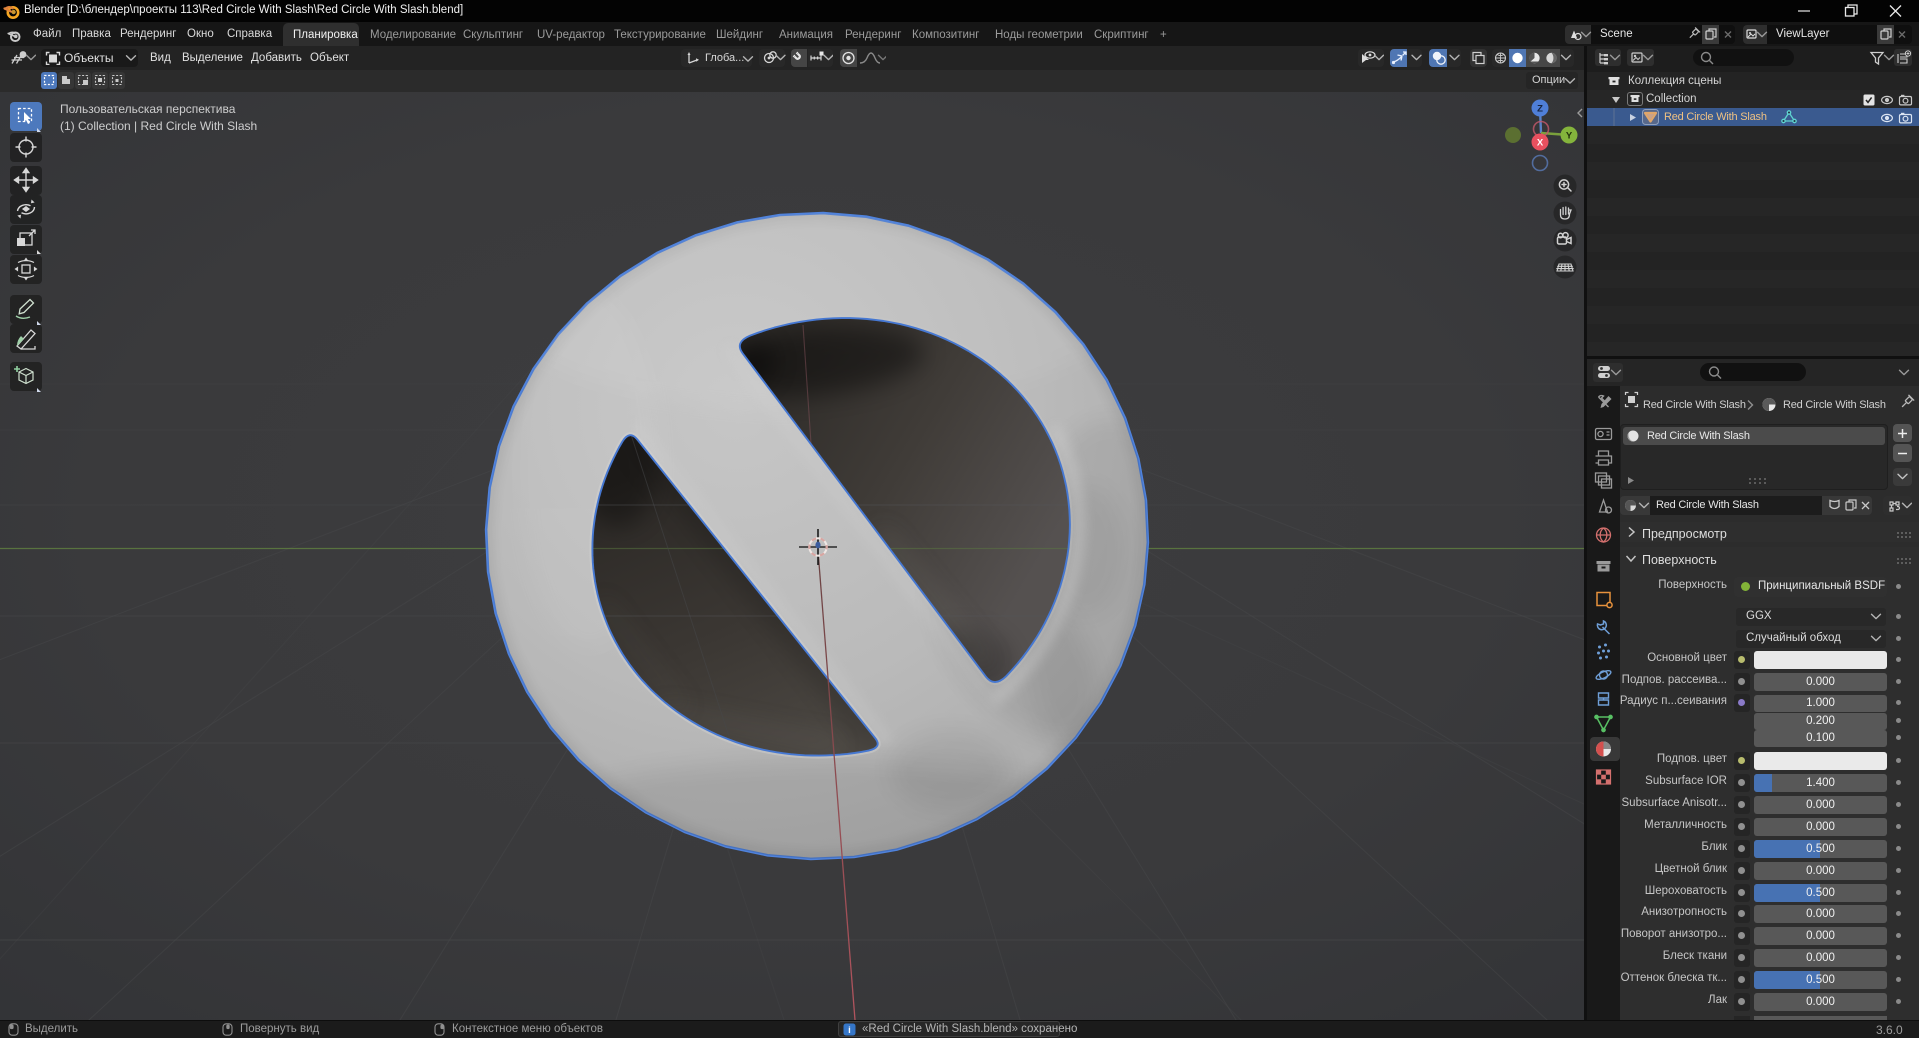 The image size is (1919, 1038). What do you see at coordinates (1540, 109) in the screenshot?
I see `svg-text: Z` at bounding box center [1540, 109].